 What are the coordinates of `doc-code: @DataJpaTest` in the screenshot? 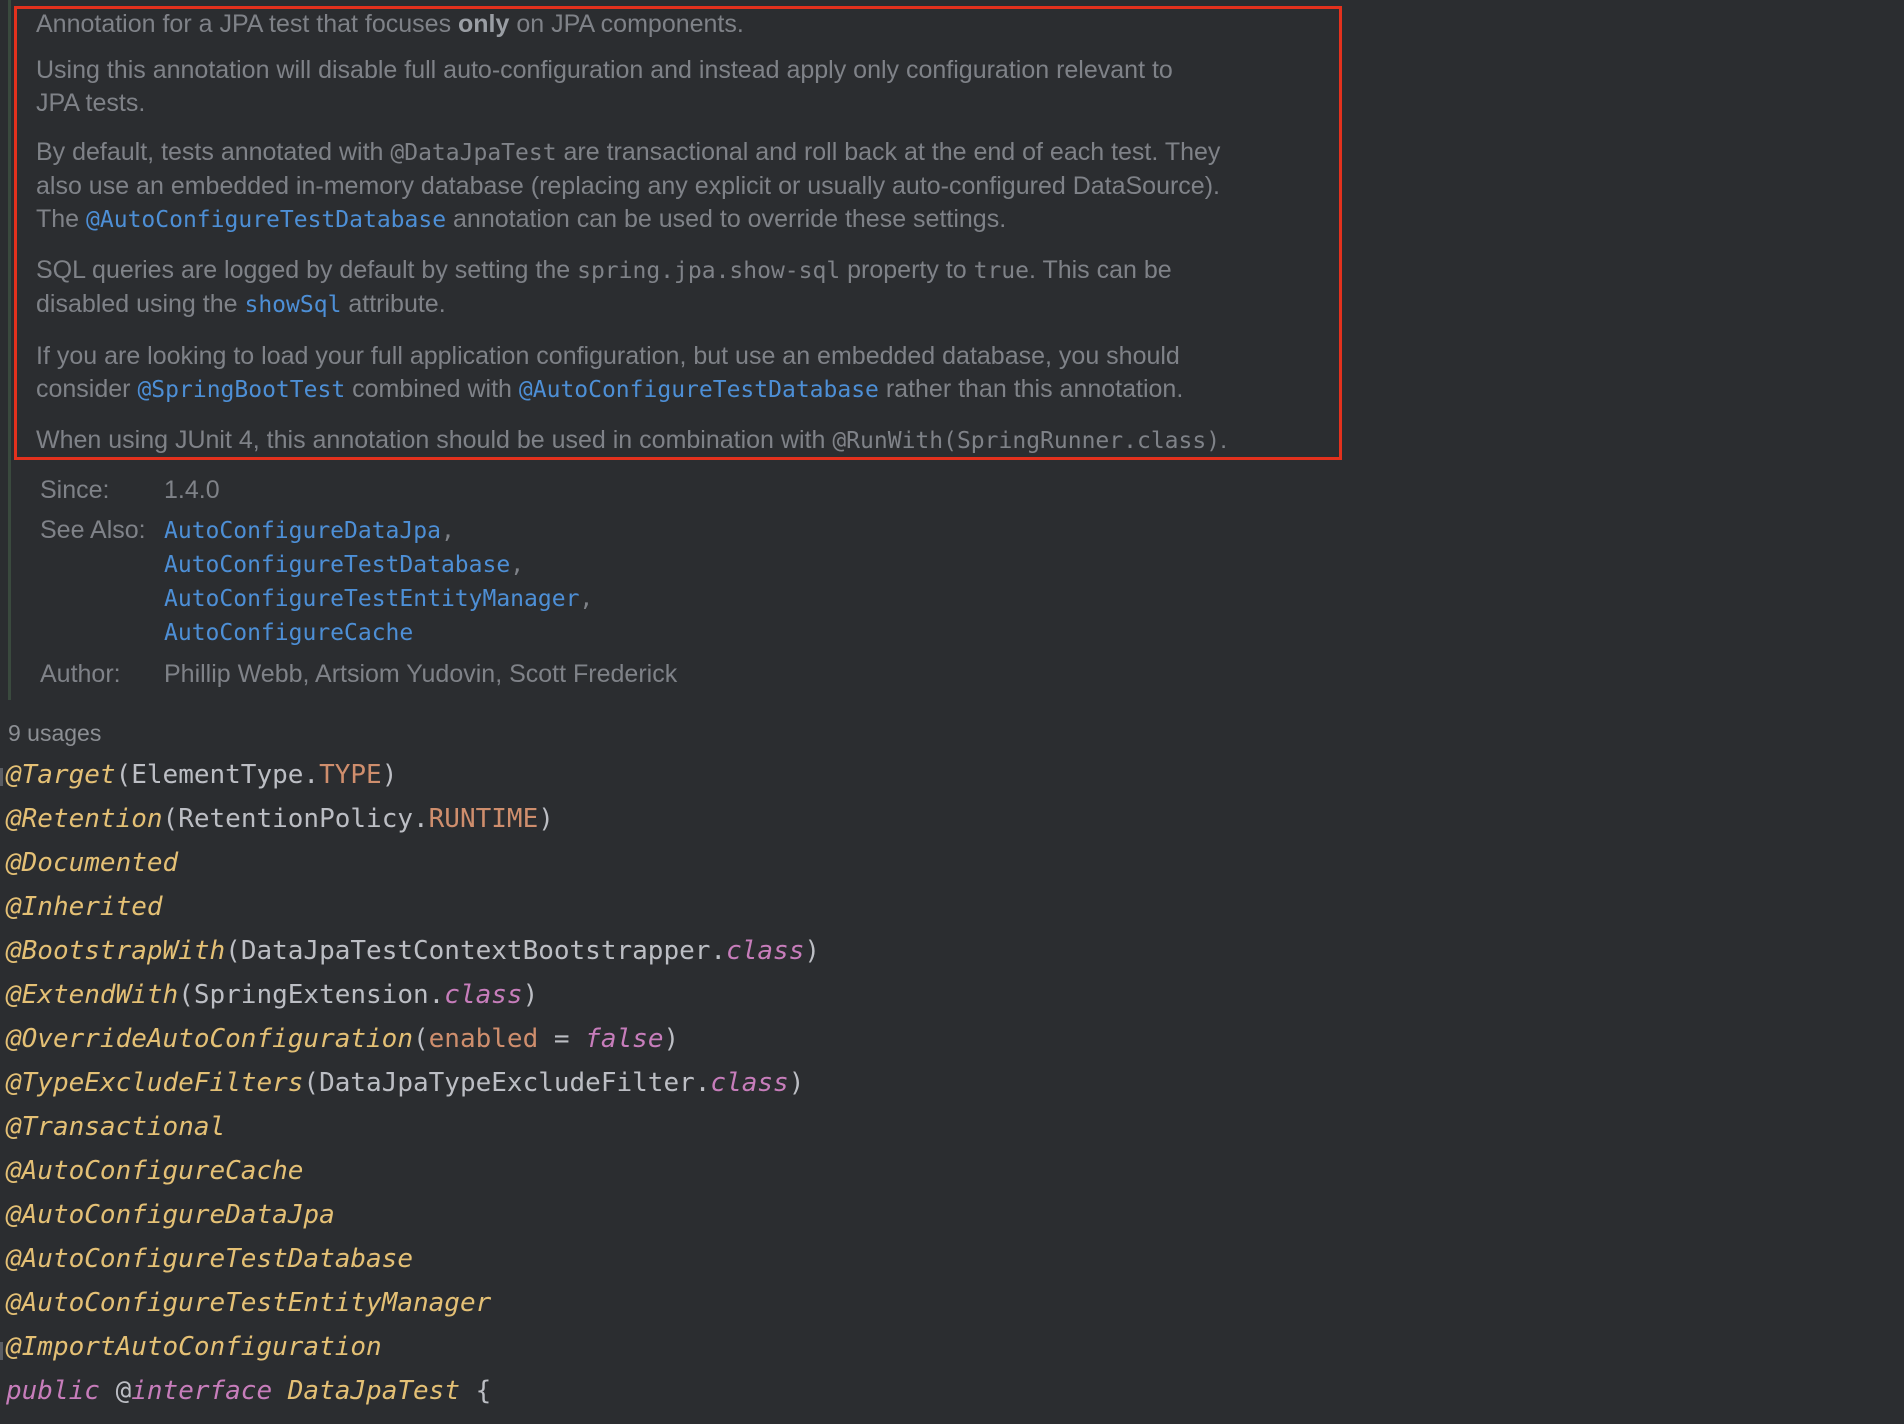 It's located at (473, 153).